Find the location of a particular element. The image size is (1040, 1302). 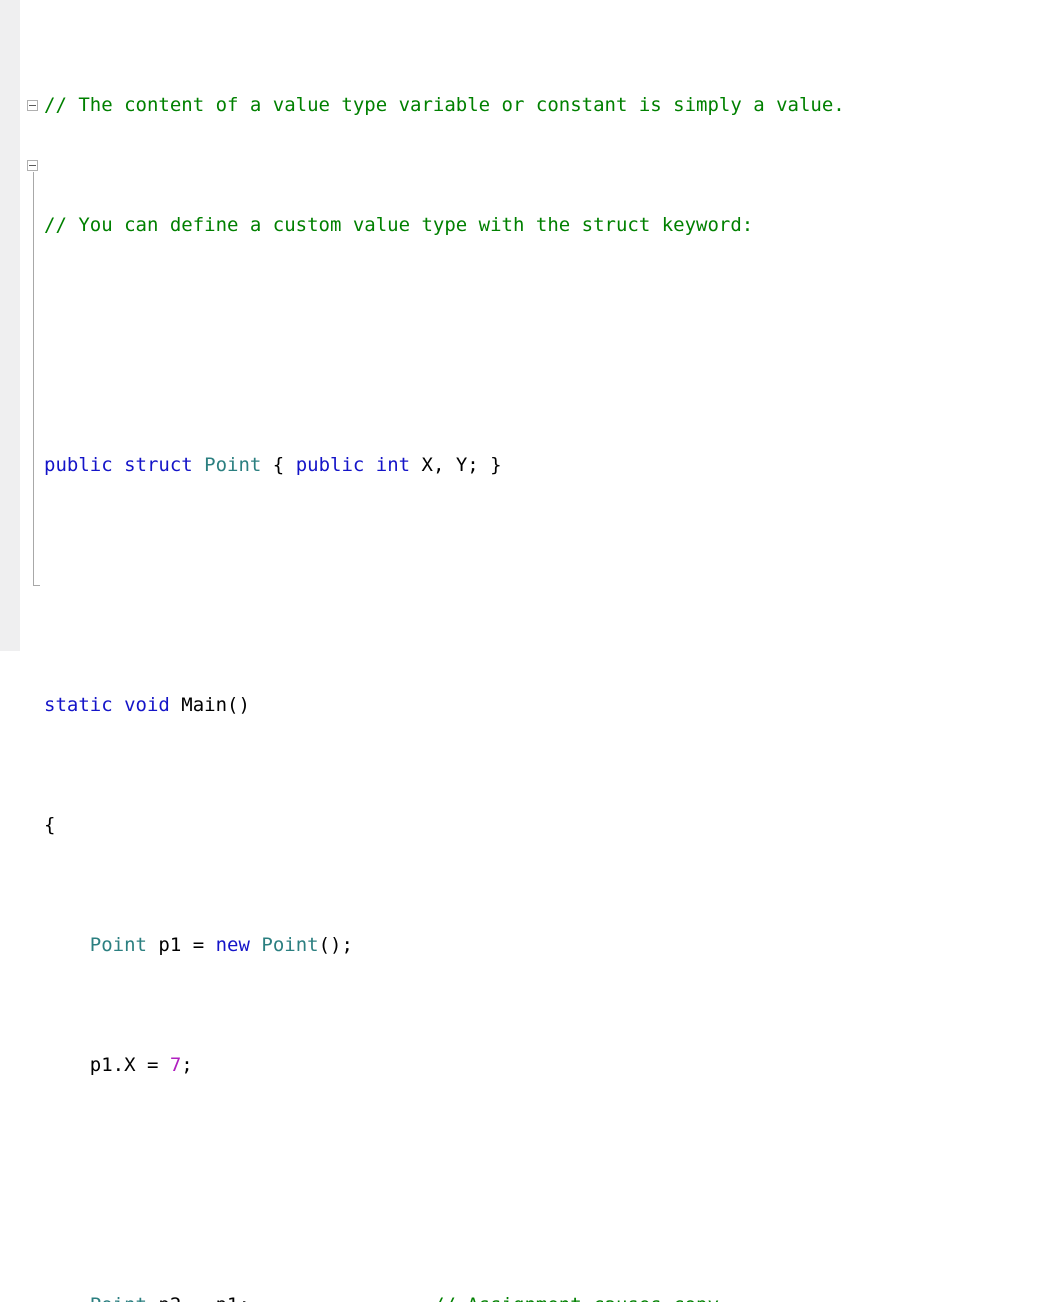

plain-token: (); is located at coordinates (335, 945).